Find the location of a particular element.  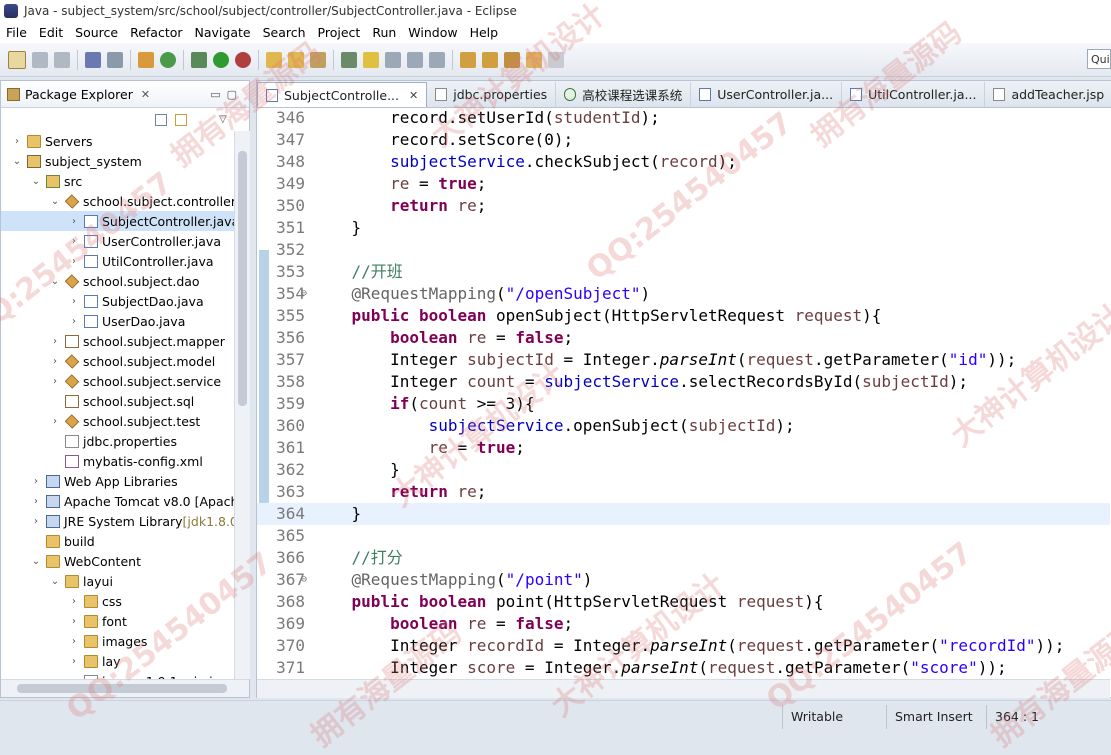

open-type-icon is located at coordinates (274, 59).